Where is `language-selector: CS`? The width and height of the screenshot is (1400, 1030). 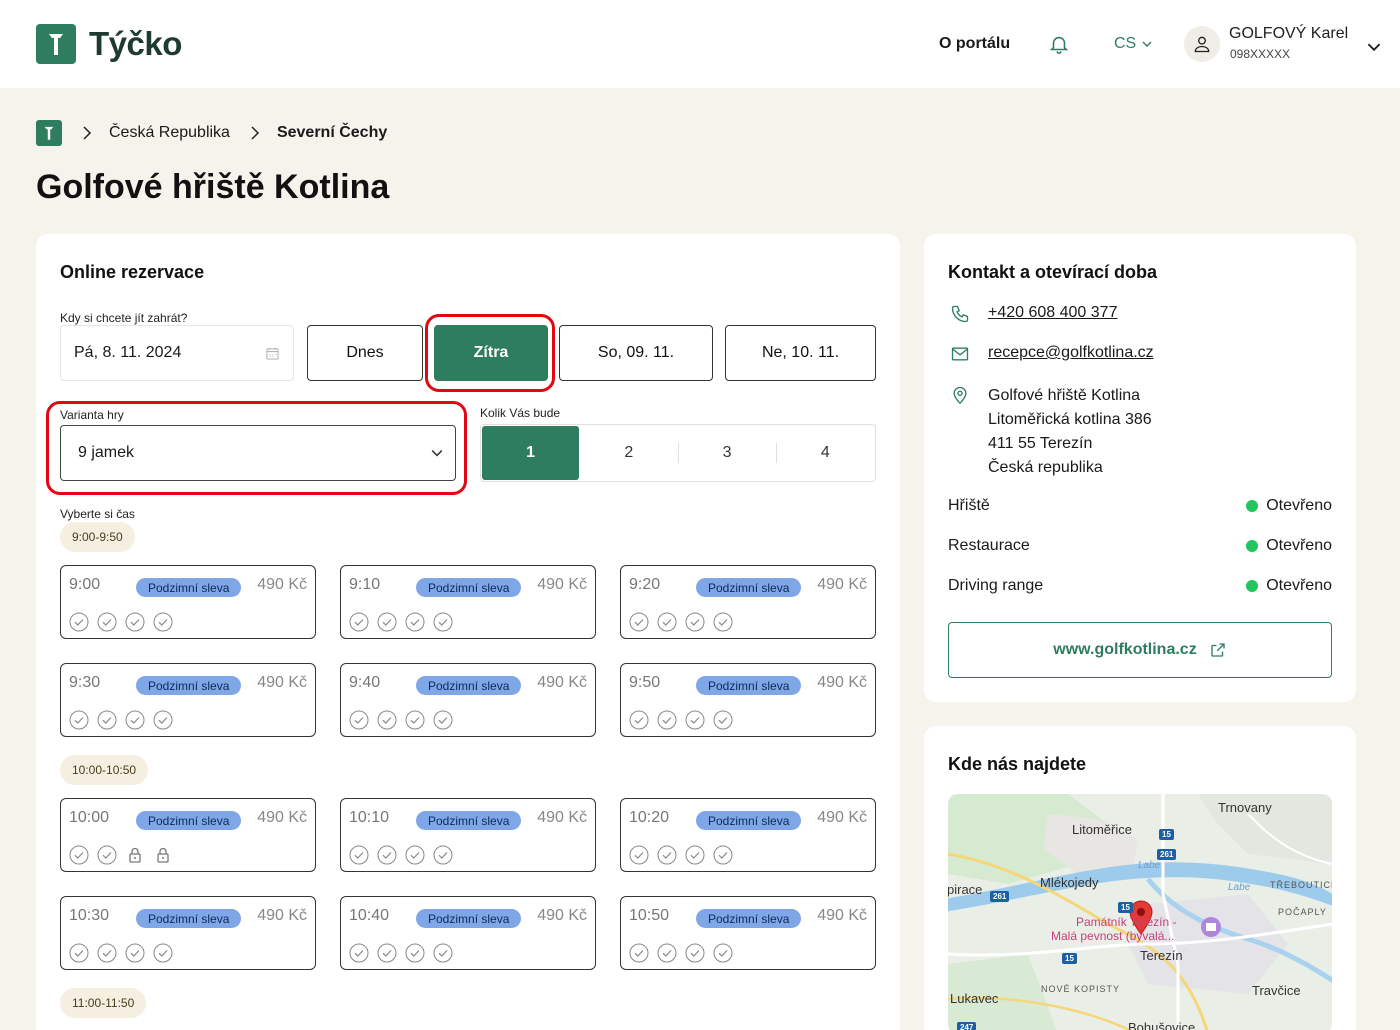
language-selector: CS is located at coordinates (1133, 44).